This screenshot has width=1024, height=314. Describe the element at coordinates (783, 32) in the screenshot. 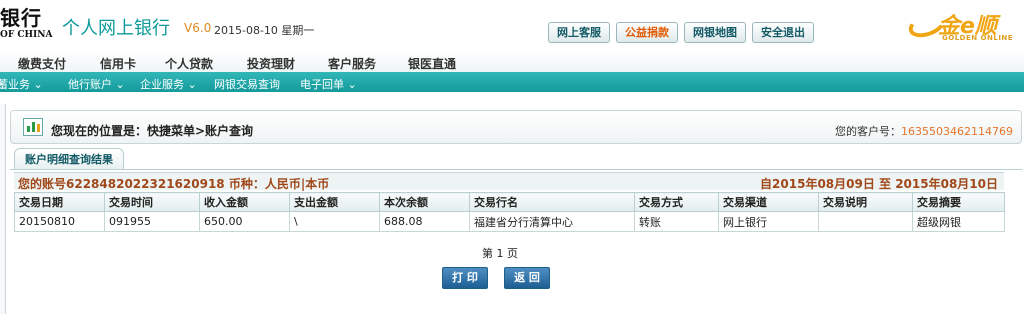

I see `logout-button: 安全退出` at that location.